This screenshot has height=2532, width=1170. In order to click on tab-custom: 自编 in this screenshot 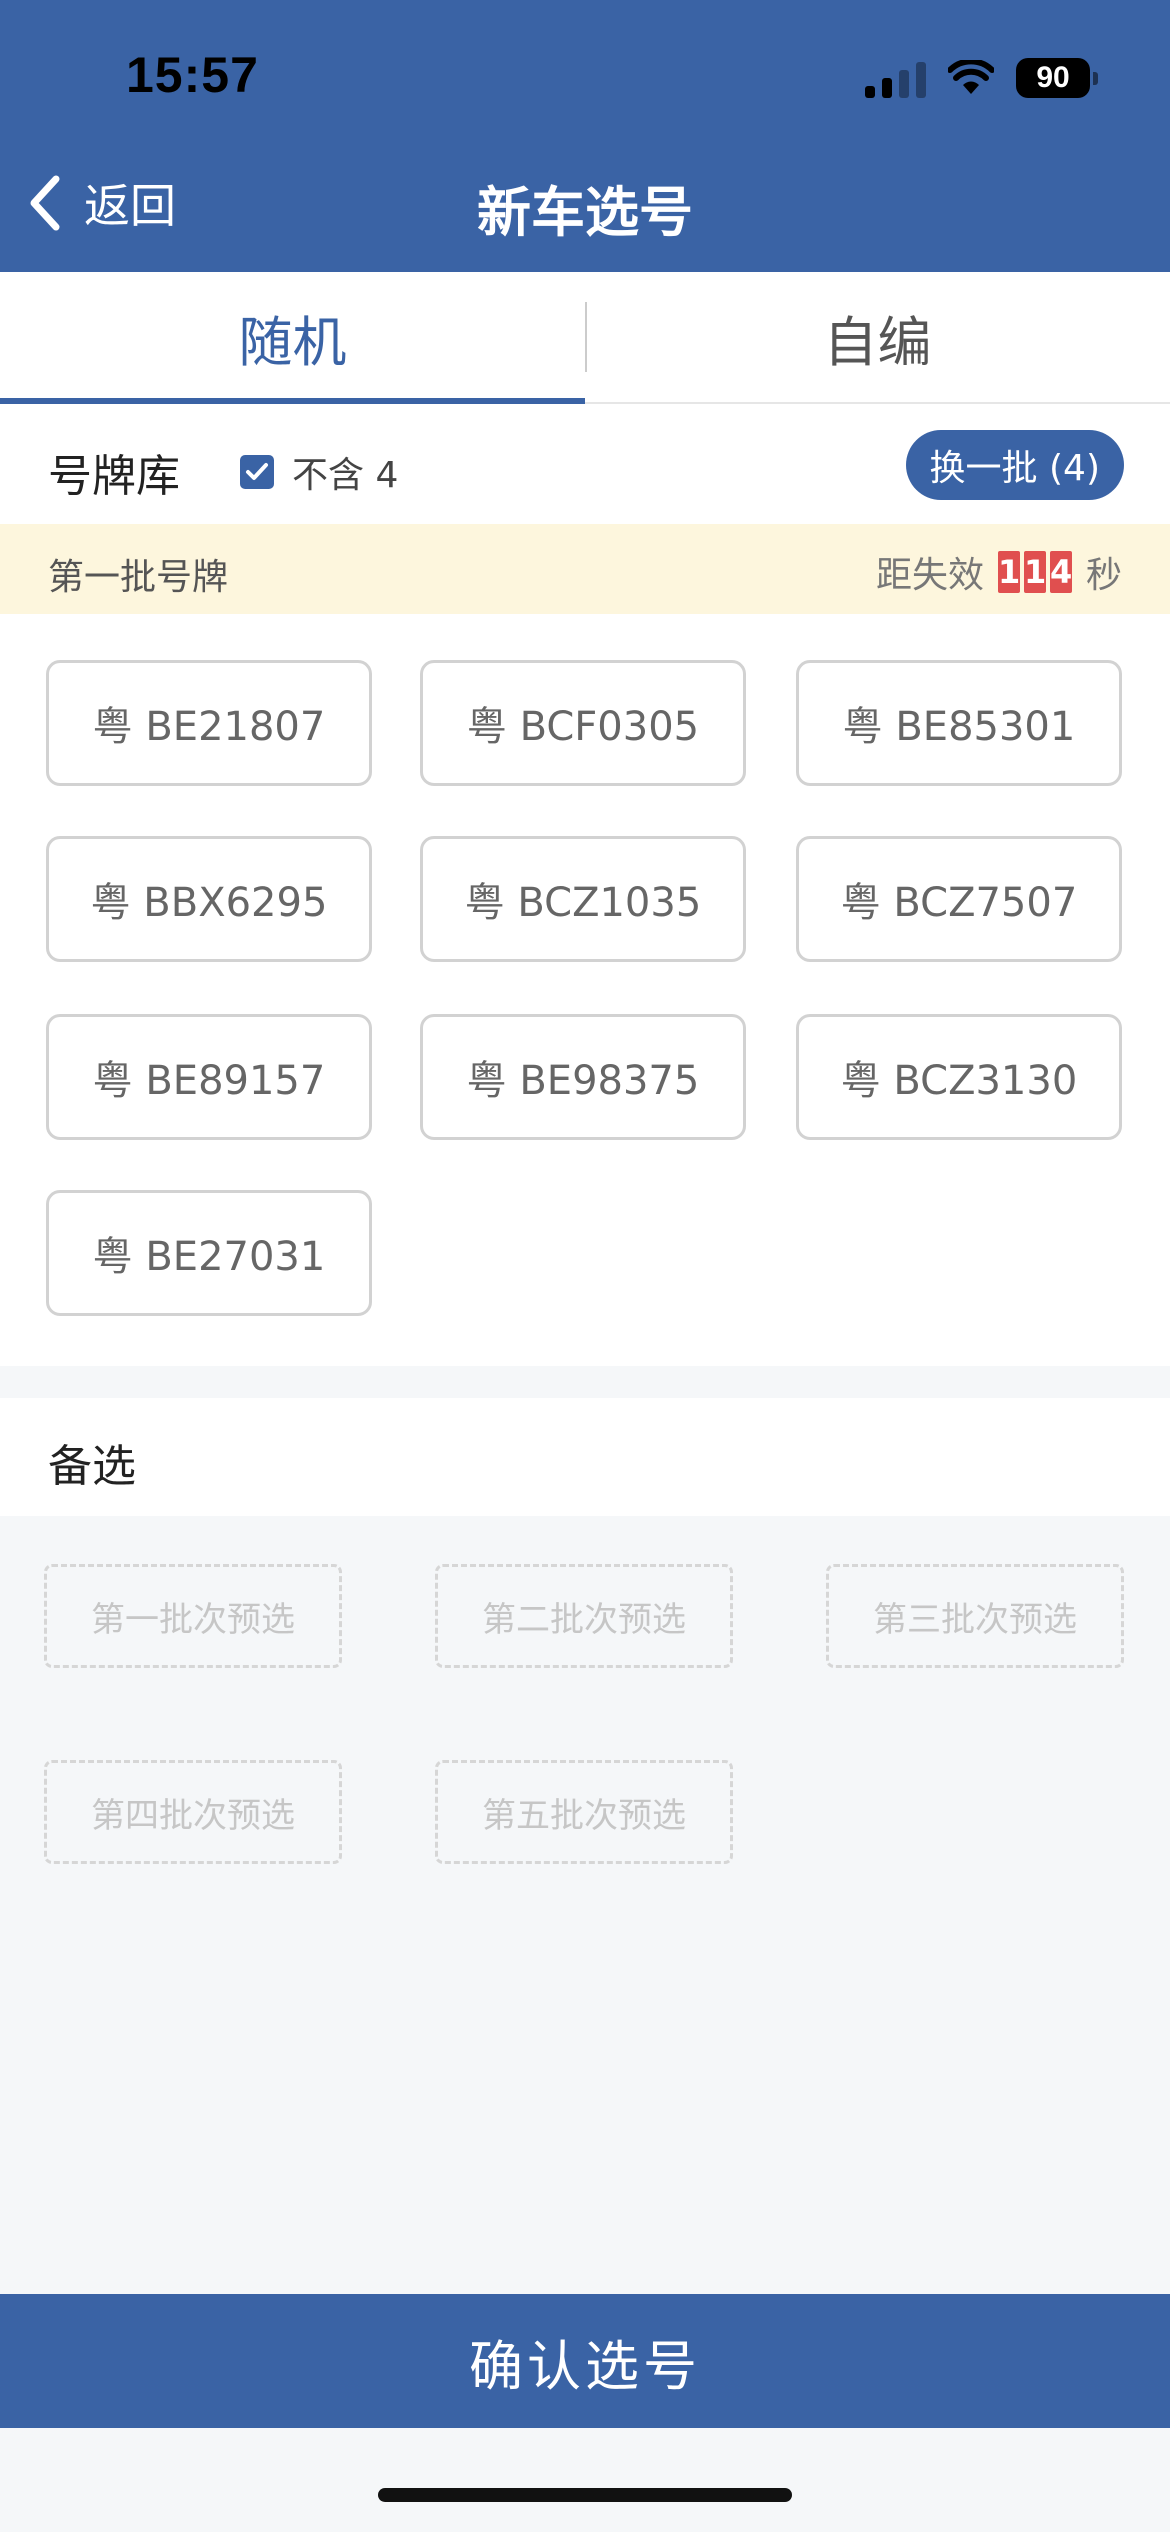, I will do `click(877, 337)`.